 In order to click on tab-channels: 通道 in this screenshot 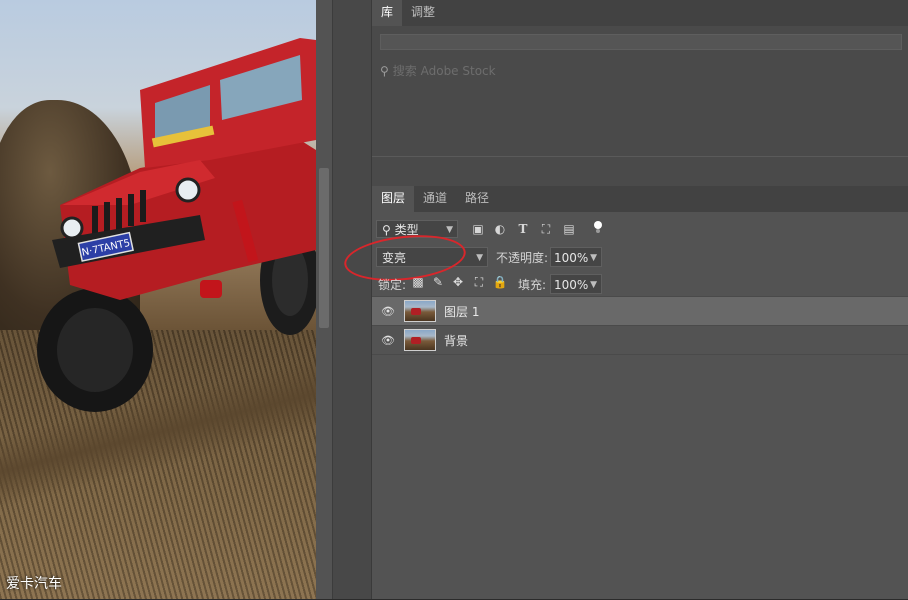, I will do `click(435, 199)`.